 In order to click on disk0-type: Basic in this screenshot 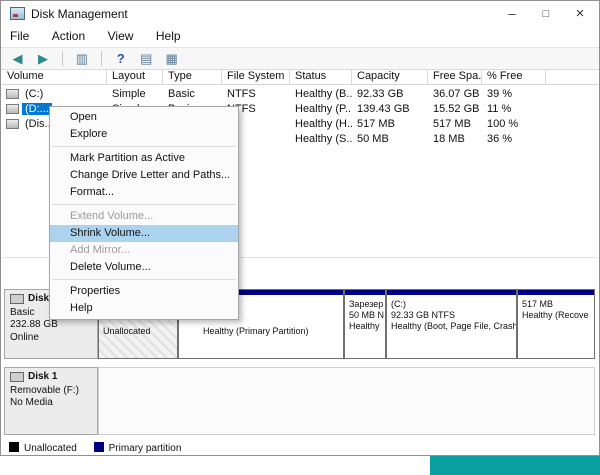, I will do `click(22, 312)`.